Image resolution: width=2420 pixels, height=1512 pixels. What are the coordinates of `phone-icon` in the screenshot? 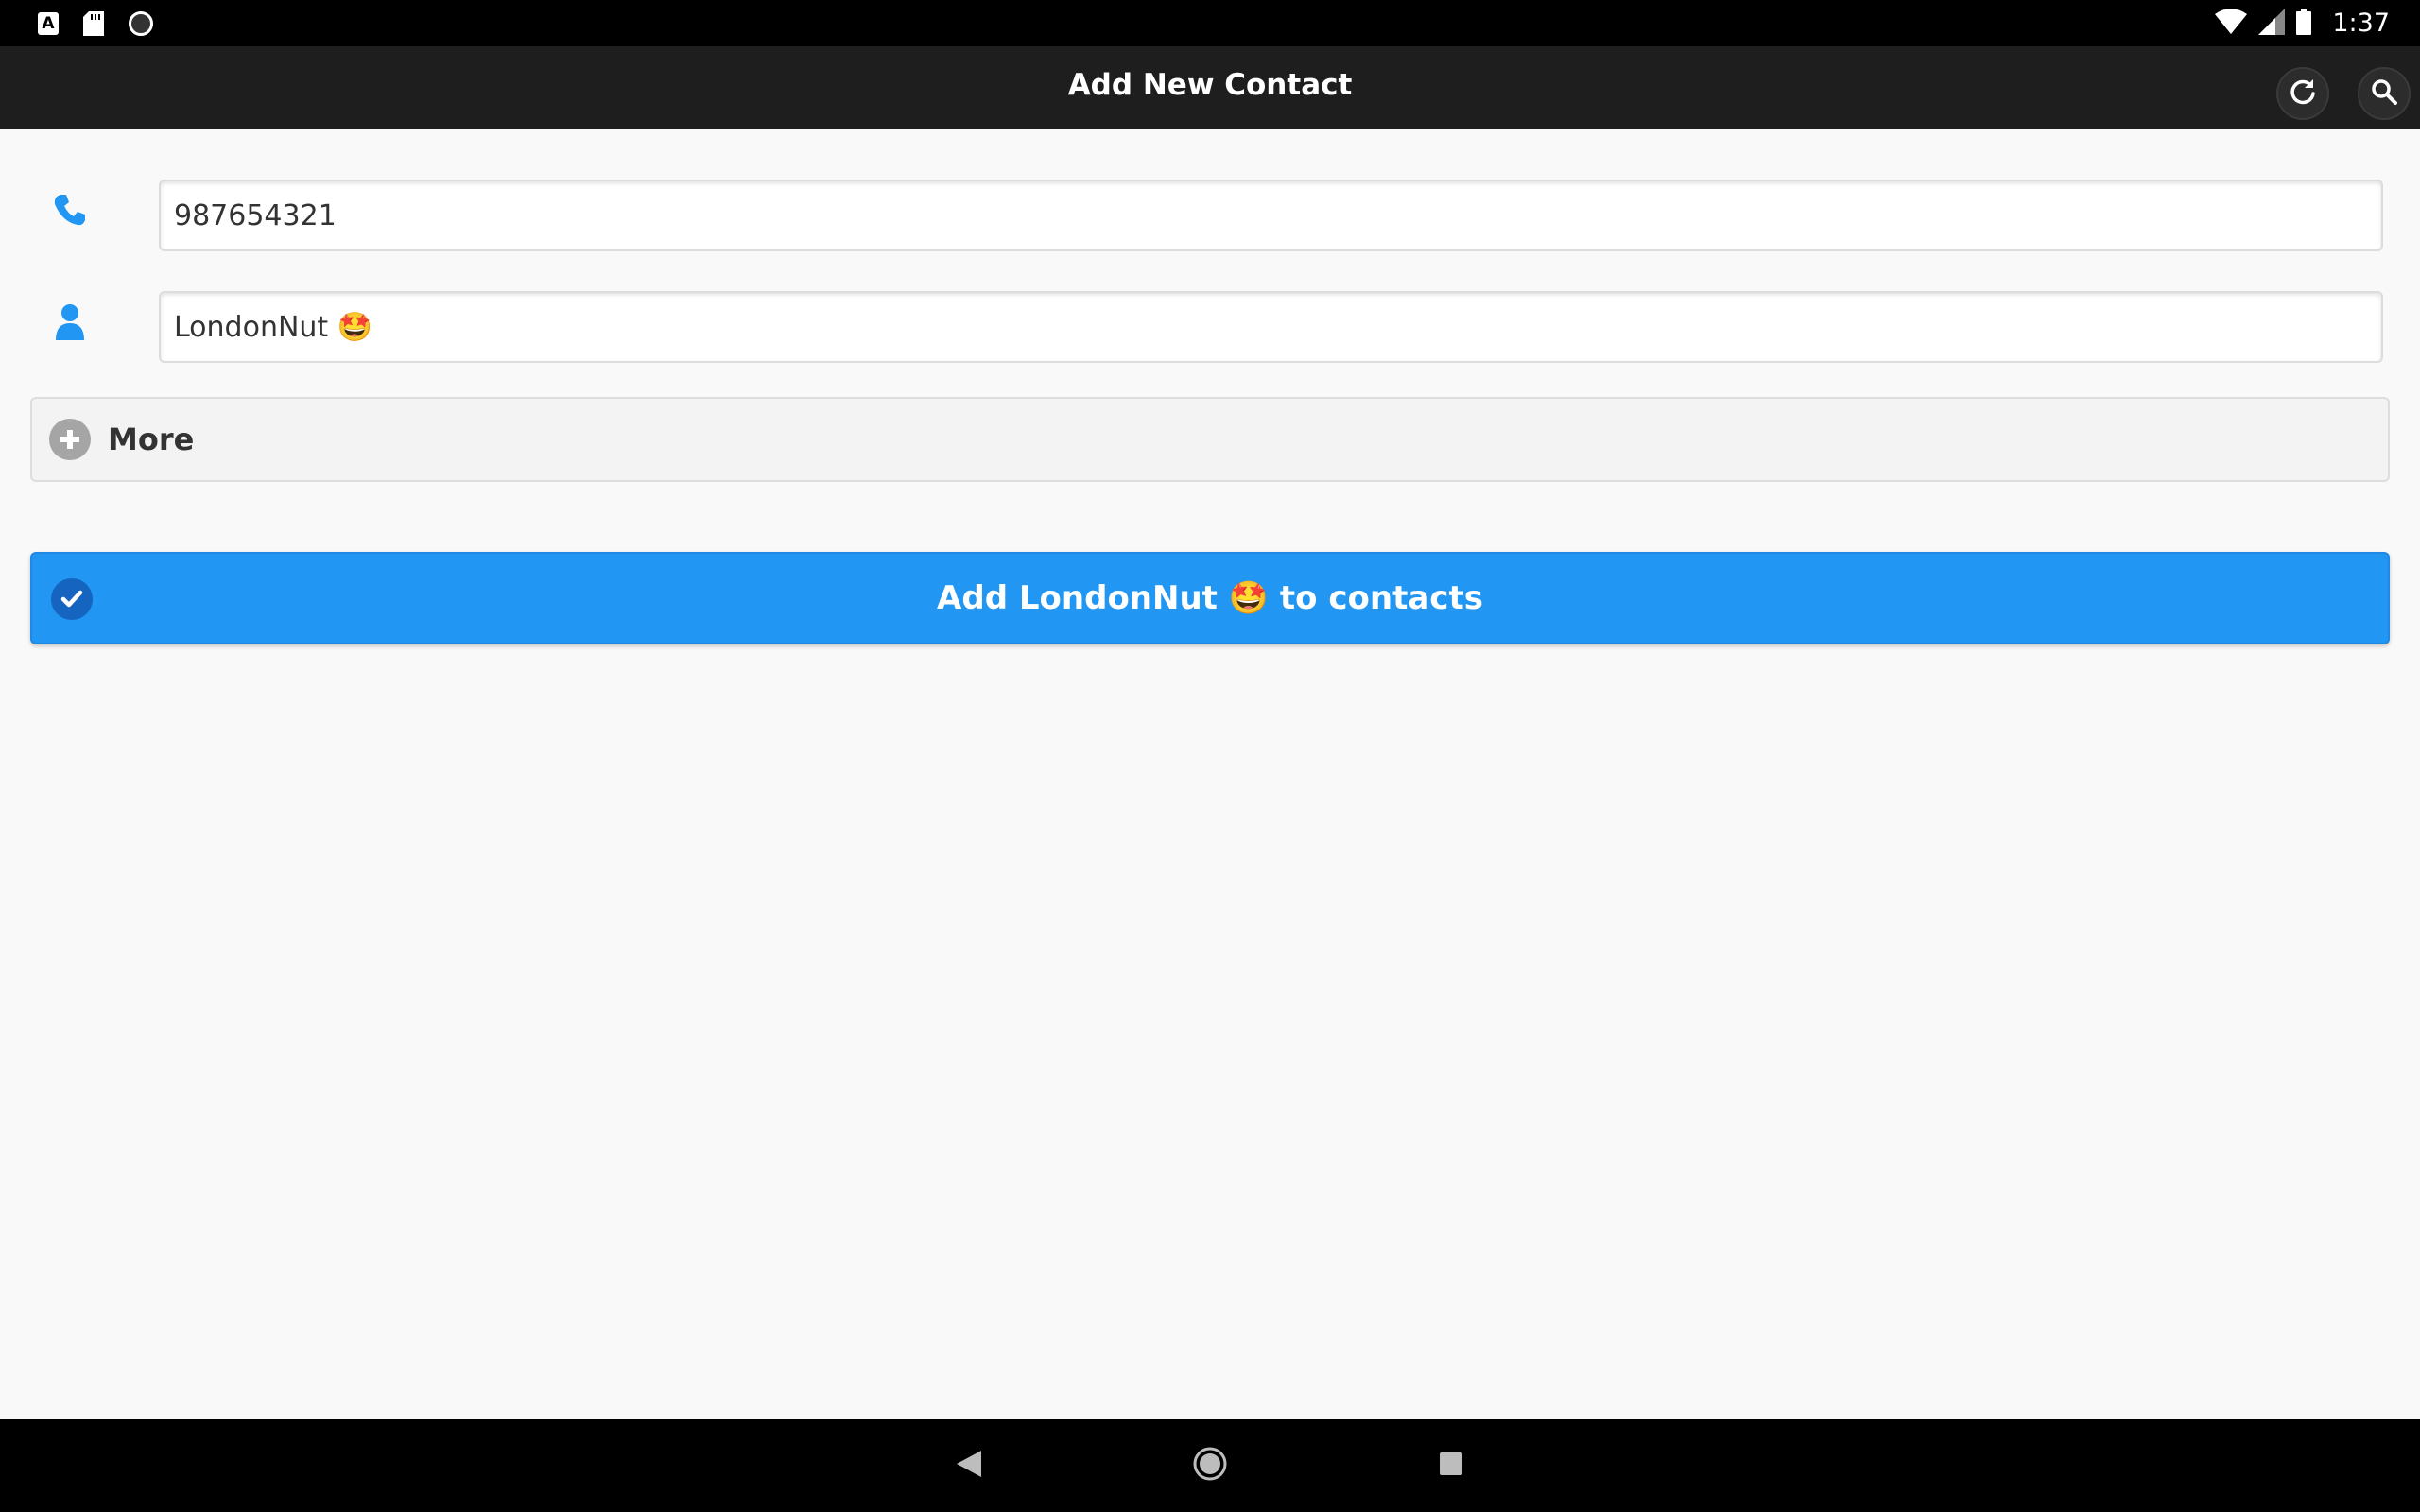 It's located at (70, 210).